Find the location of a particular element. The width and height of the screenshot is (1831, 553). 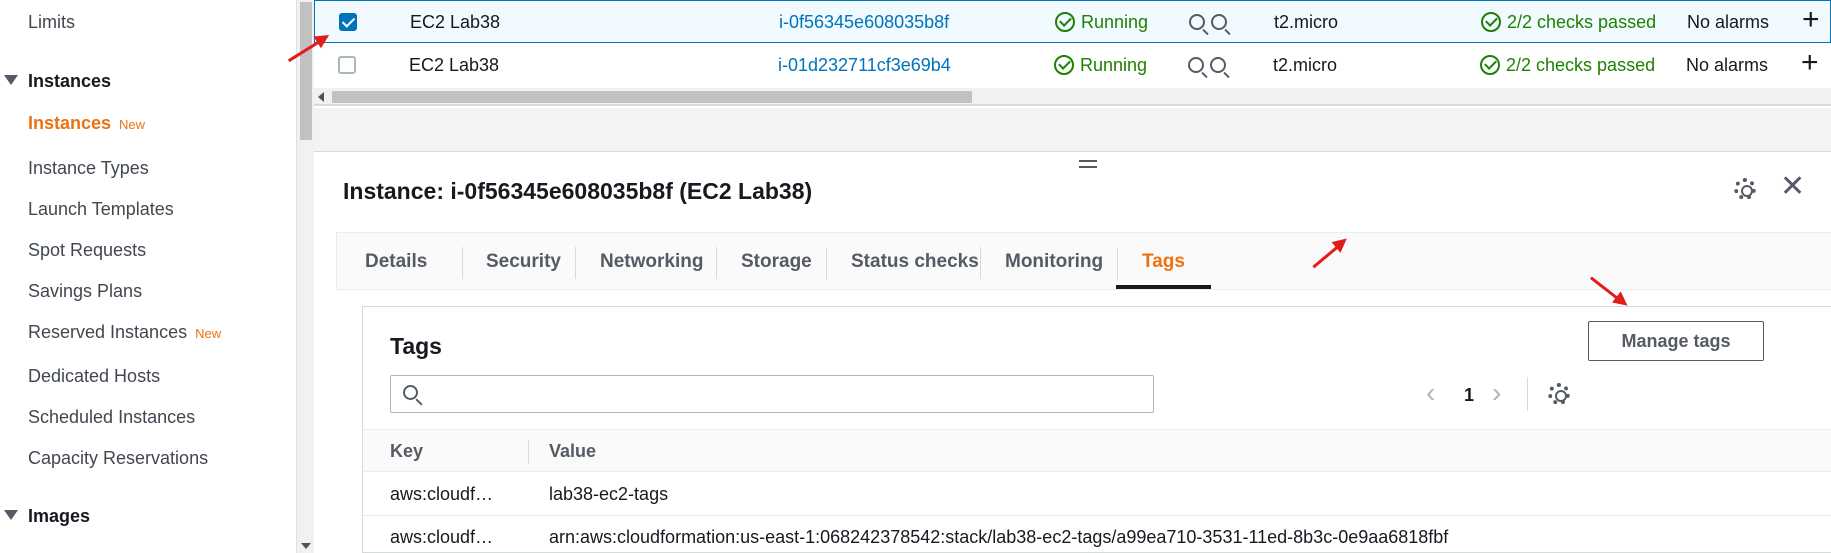

table-header: Key Value is located at coordinates (1097, 450).